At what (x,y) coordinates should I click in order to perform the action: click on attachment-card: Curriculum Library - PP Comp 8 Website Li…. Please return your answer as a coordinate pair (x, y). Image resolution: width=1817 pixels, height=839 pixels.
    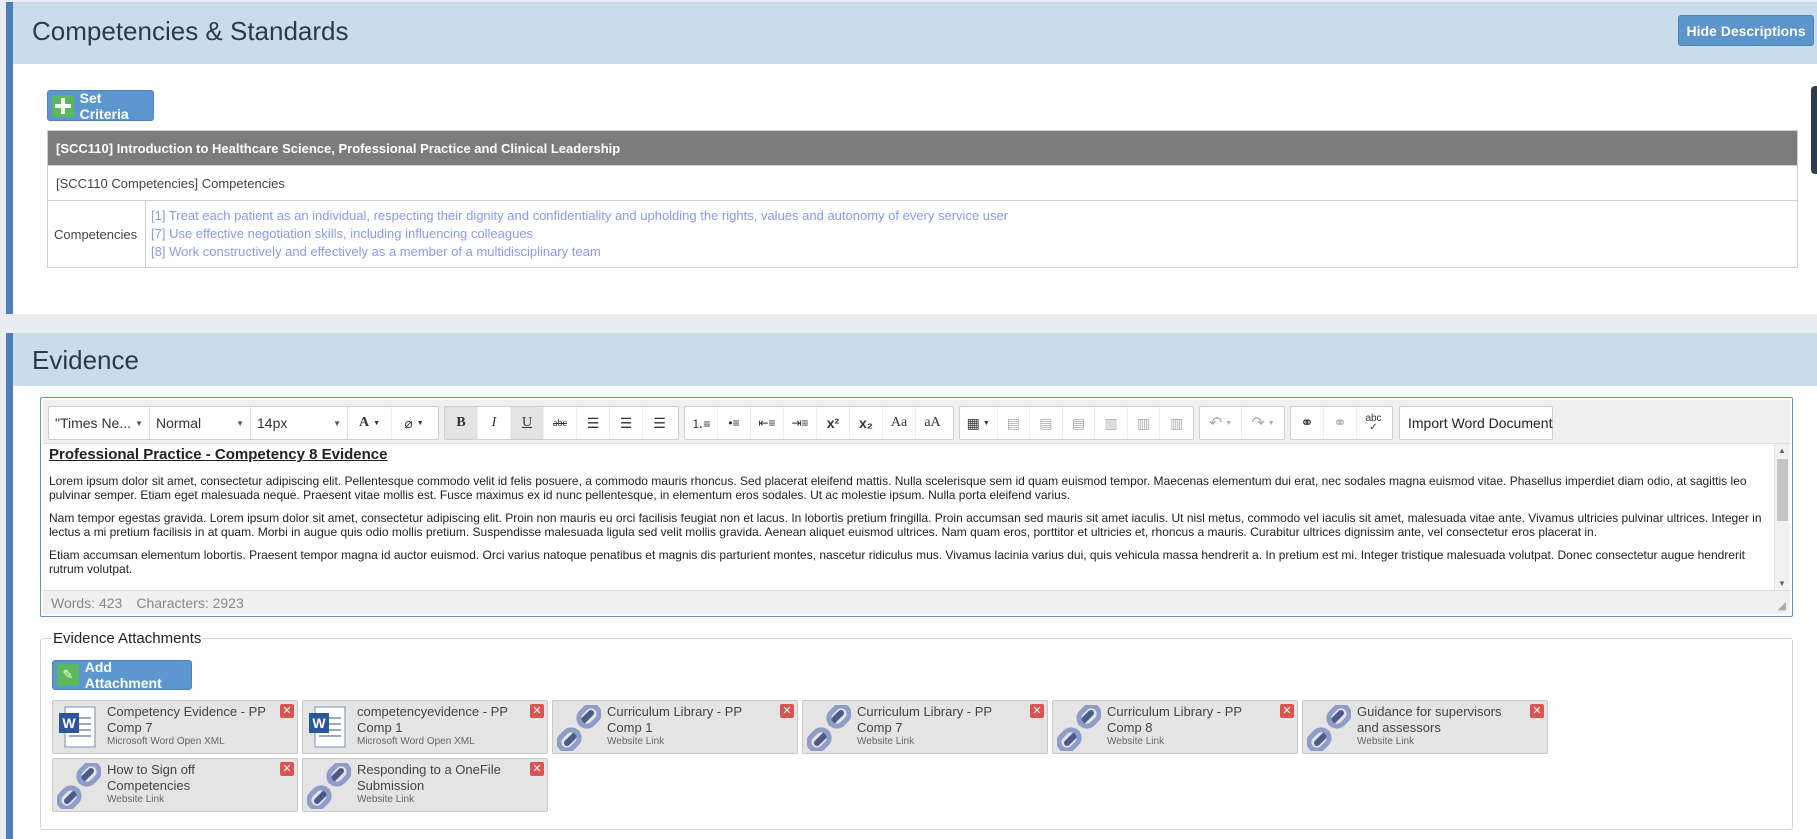
    Looking at the image, I should click on (1175, 727).